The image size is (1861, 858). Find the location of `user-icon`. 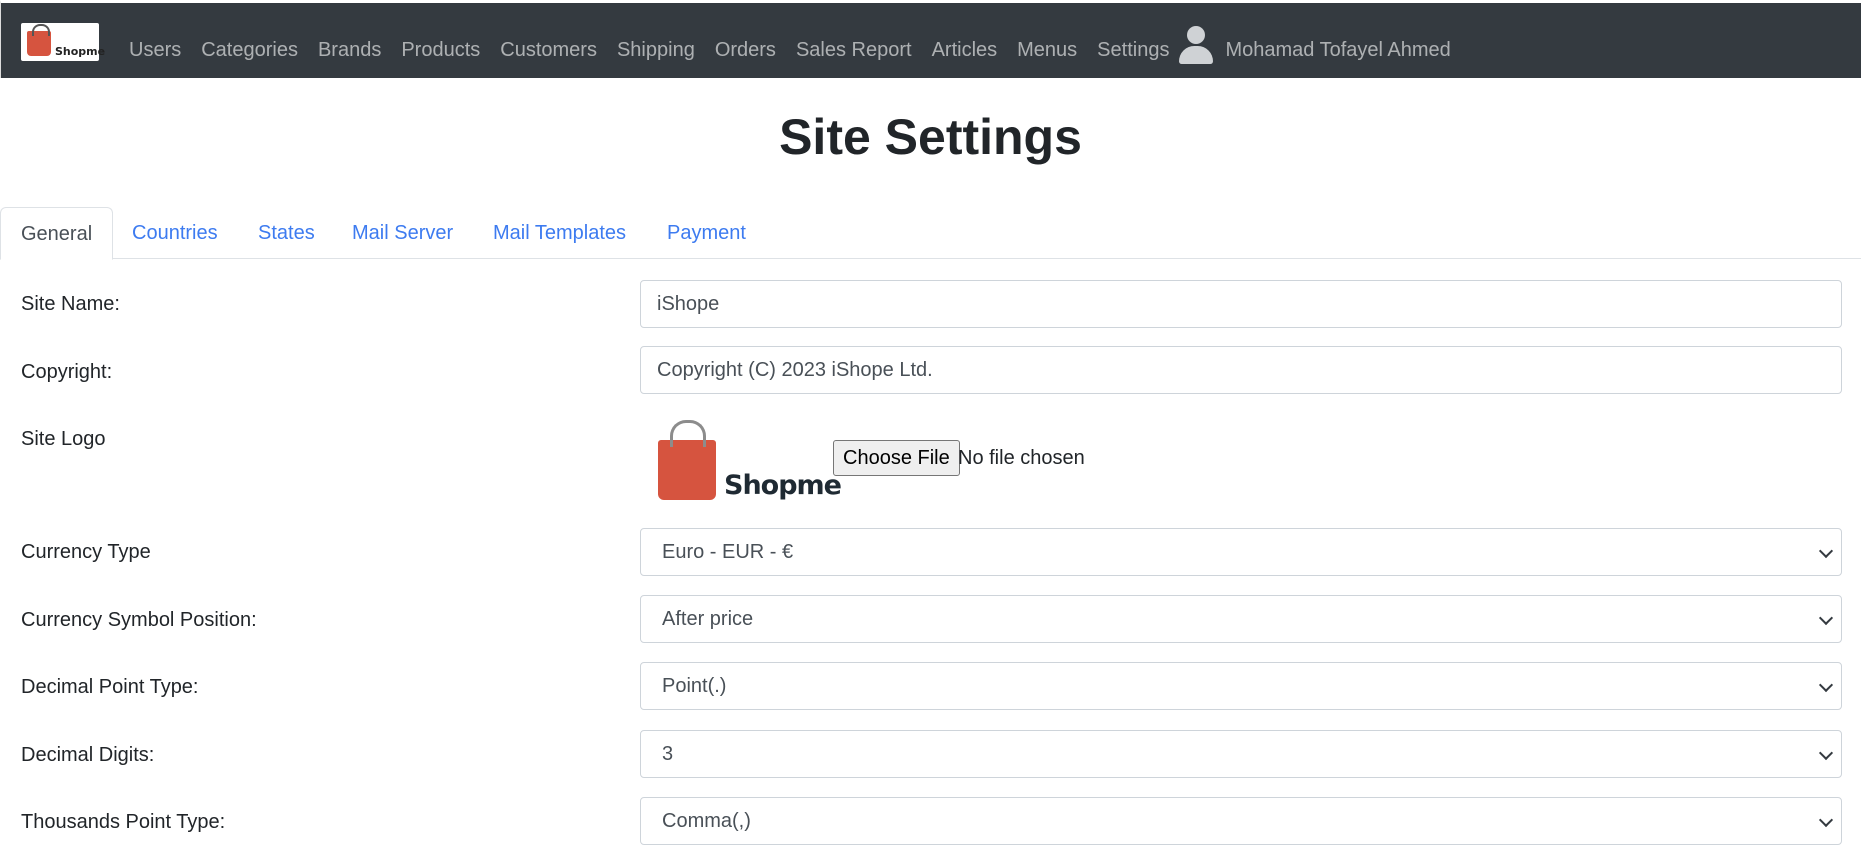

user-icon is located at coordinates (1196, 46).